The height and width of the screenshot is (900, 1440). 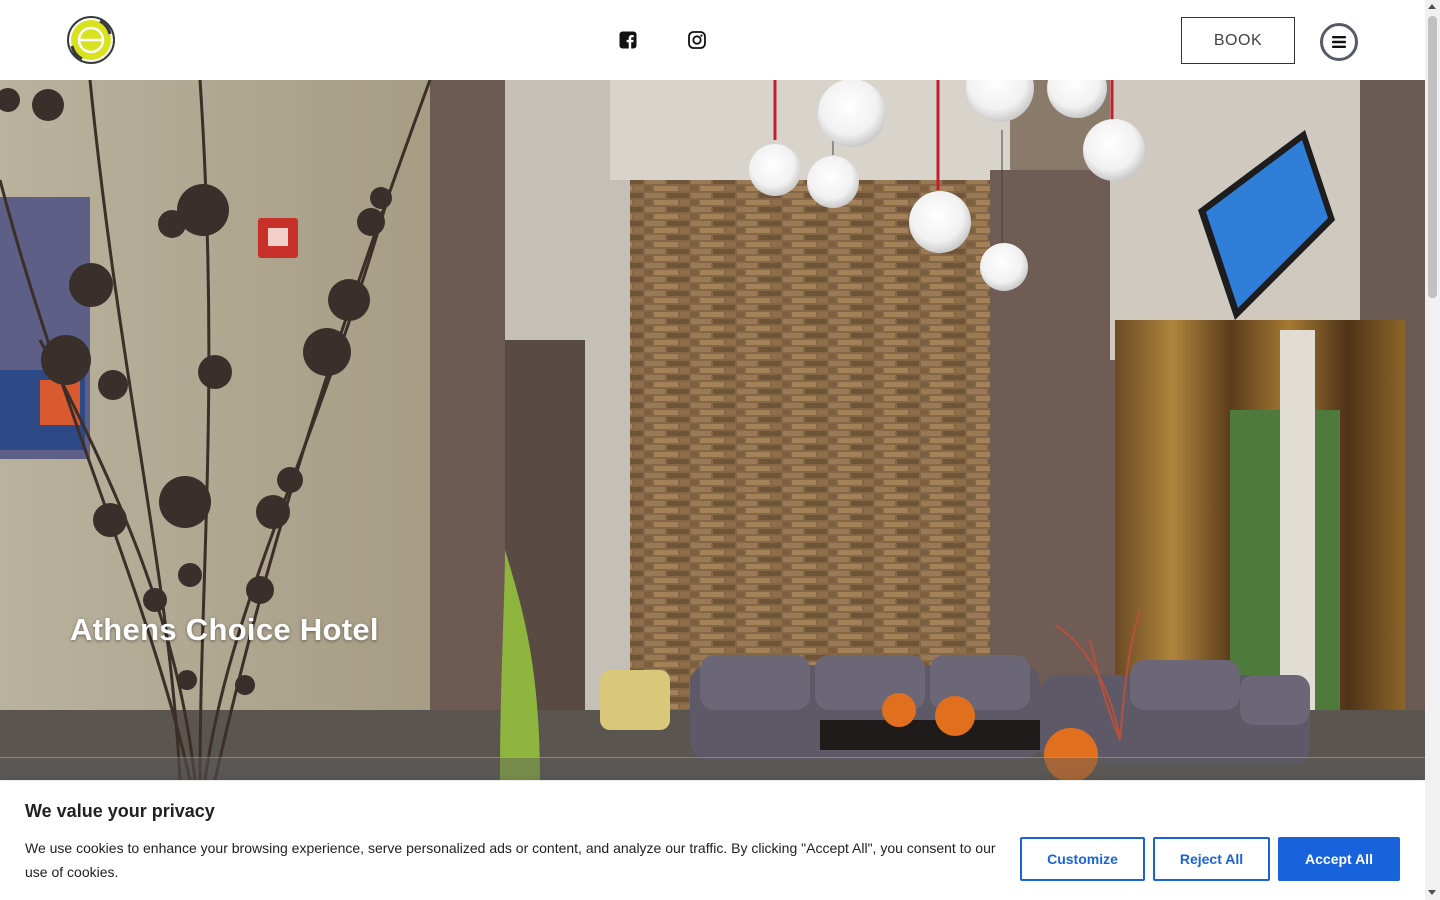 What do you see at coordinates (628, 40) in the screenshot?
I see `facebook-icon` at bounding box center [628, 40].